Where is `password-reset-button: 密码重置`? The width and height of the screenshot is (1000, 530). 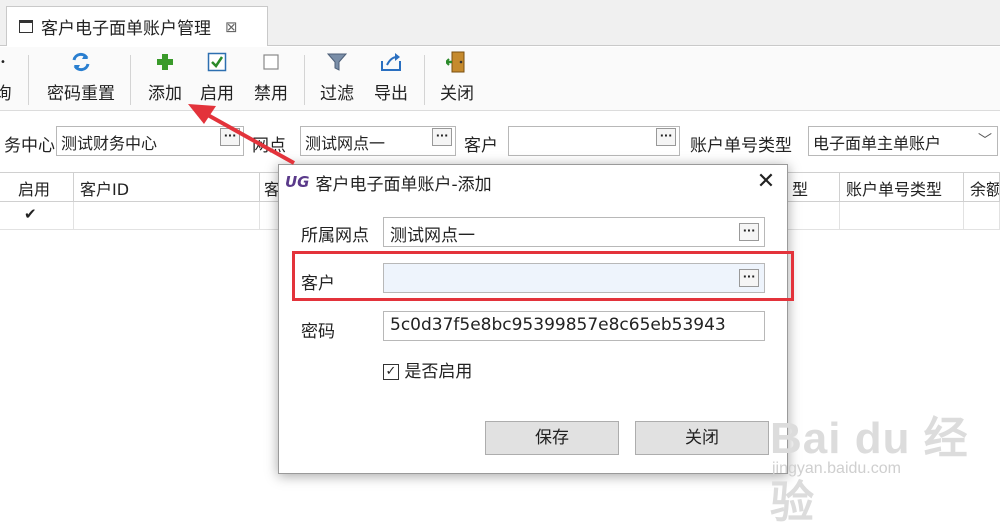 password-reset-button: 密码重置 is located at coordinates (81, 79).